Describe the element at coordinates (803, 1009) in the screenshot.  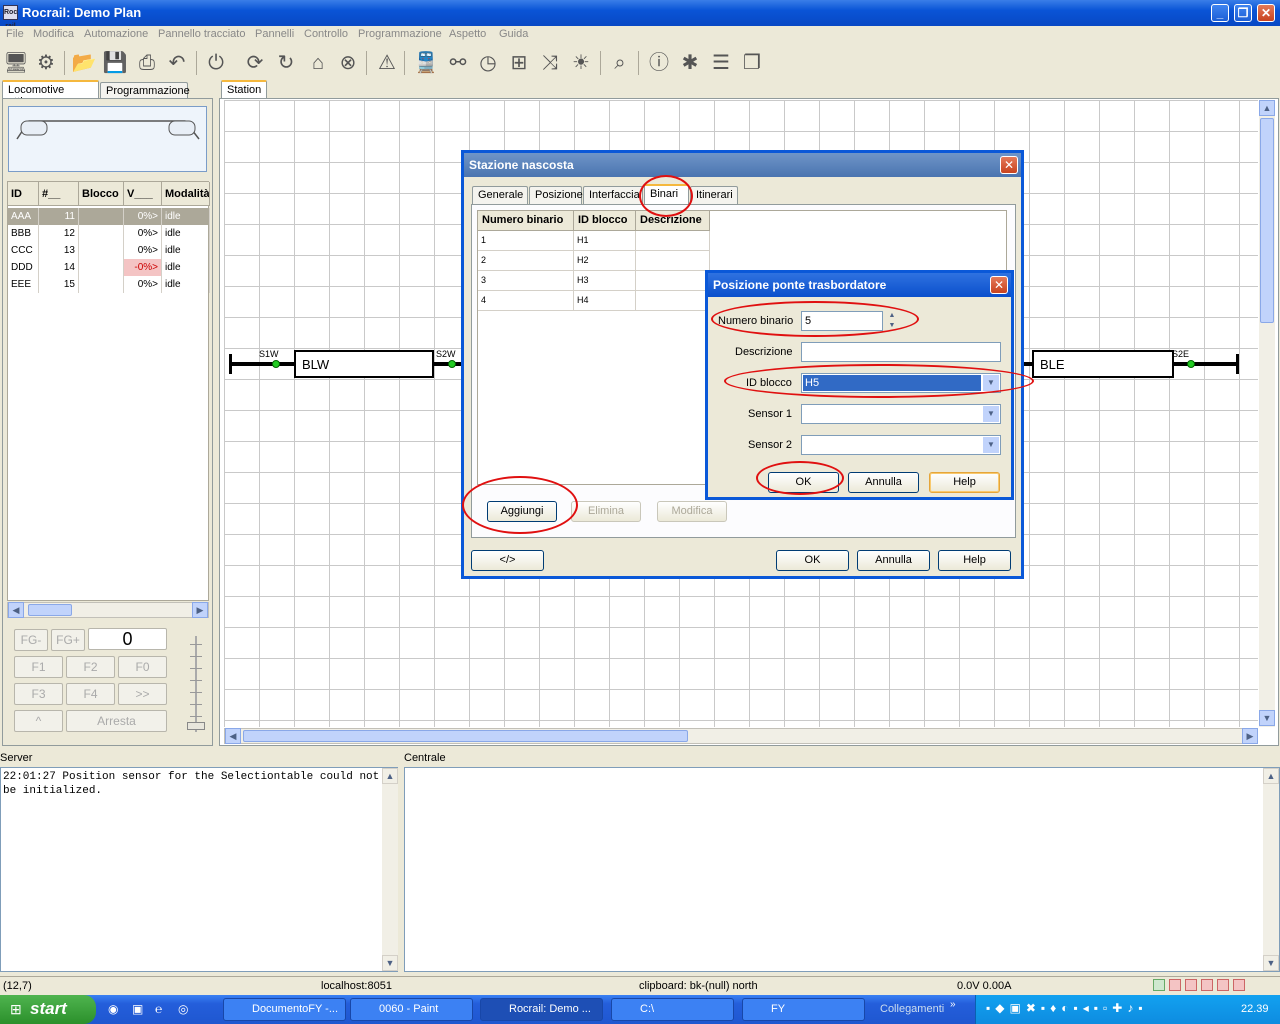
I see `task-fy-folder: FY` at that location.